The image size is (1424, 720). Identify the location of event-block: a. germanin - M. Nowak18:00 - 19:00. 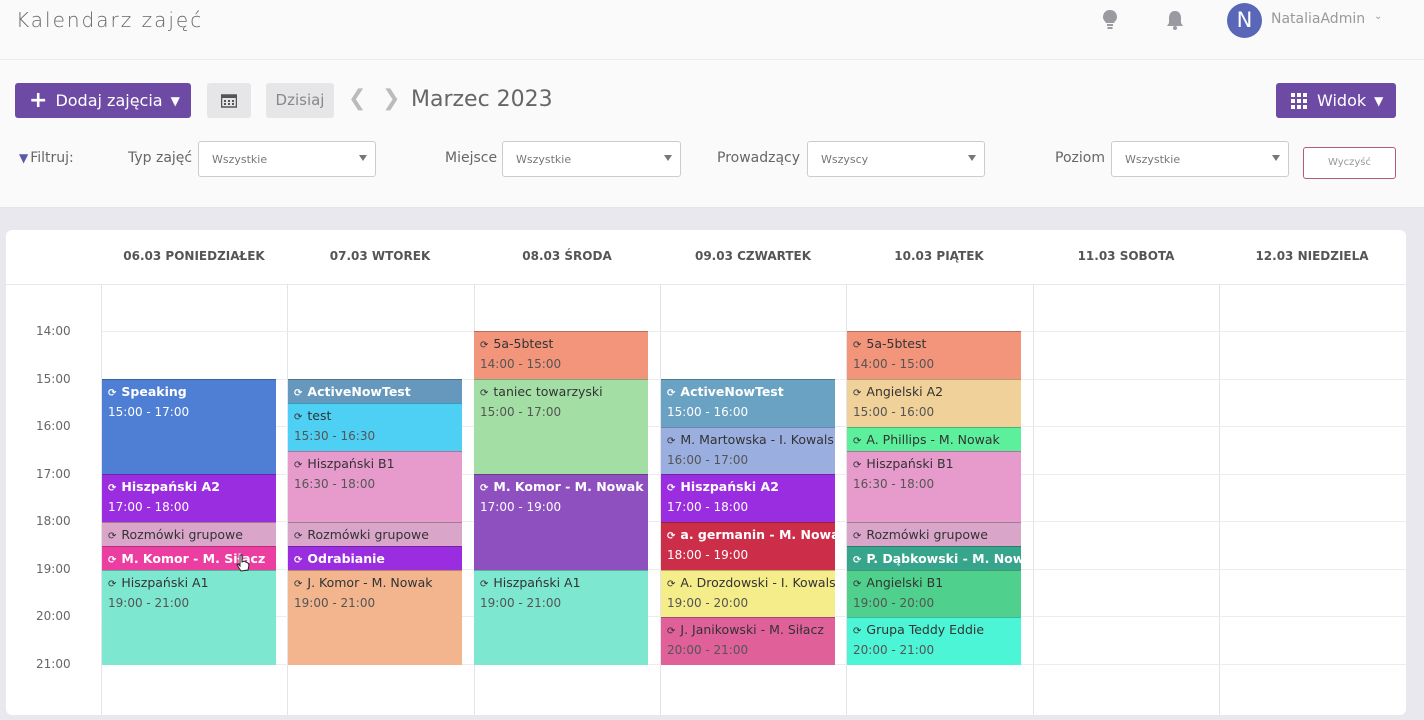
(748, 546).